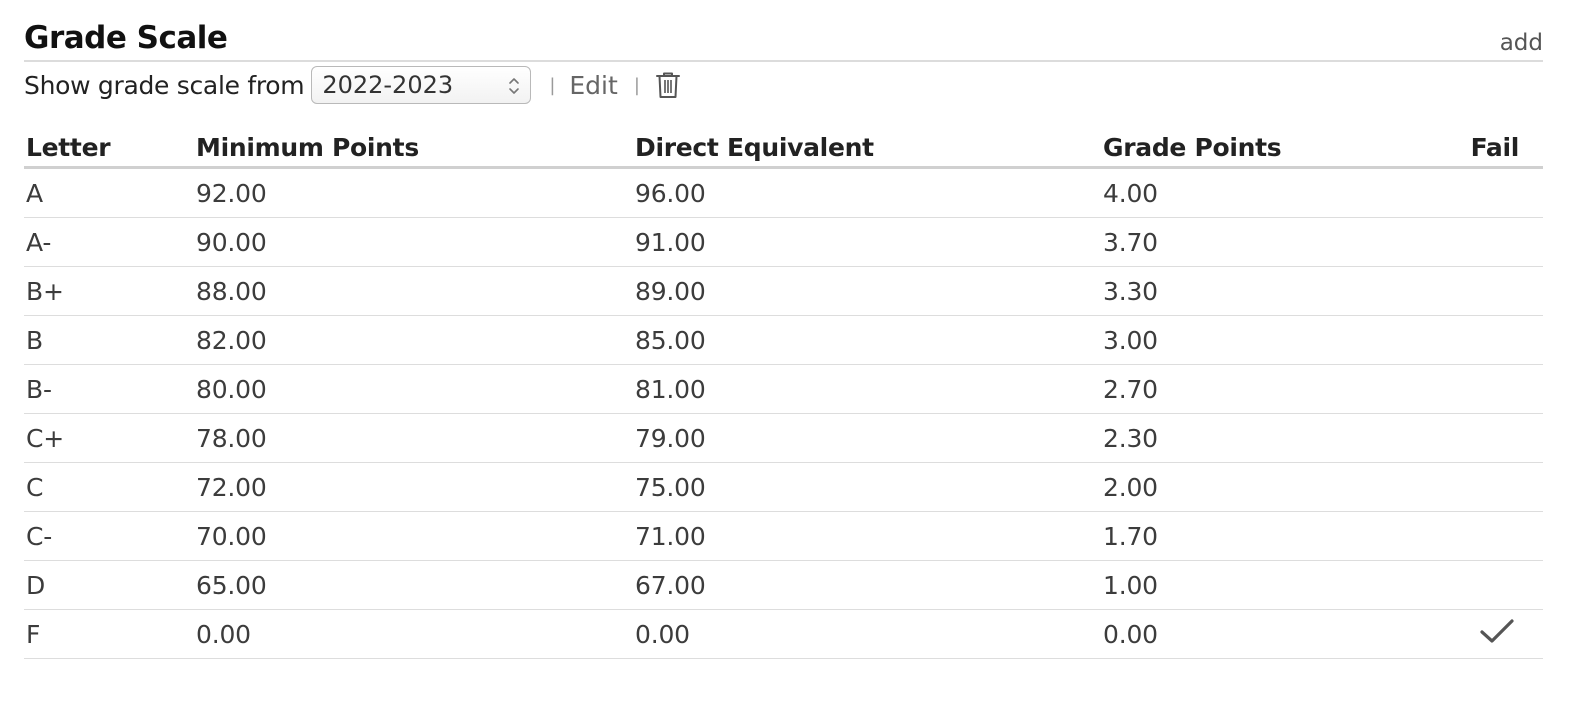 This screenshot has width=1576, height=716. I want to click on cell-direct-equivalent: 89.00, so click(867, 291).